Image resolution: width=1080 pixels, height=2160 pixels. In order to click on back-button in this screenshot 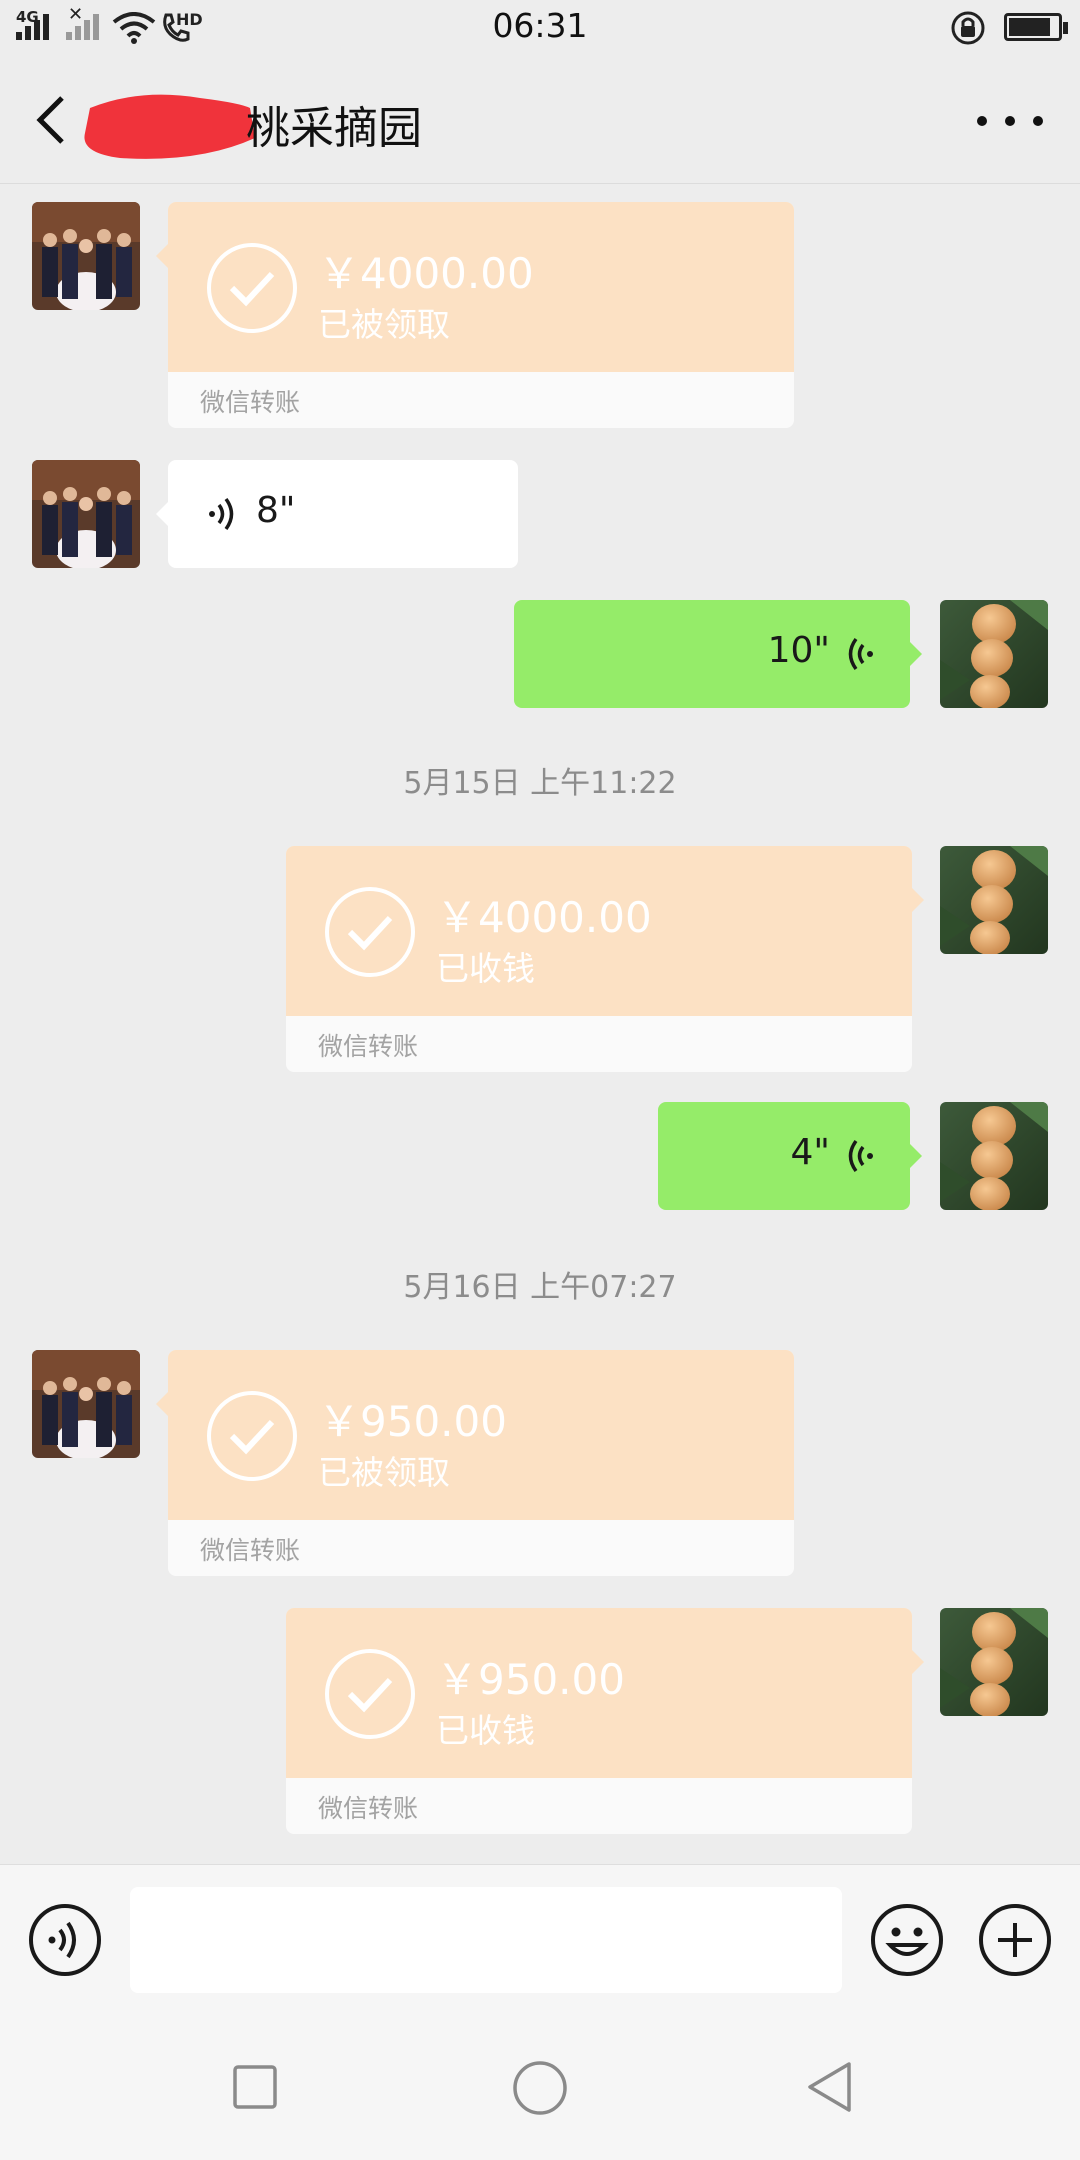, I will do `click(54, 120)`.